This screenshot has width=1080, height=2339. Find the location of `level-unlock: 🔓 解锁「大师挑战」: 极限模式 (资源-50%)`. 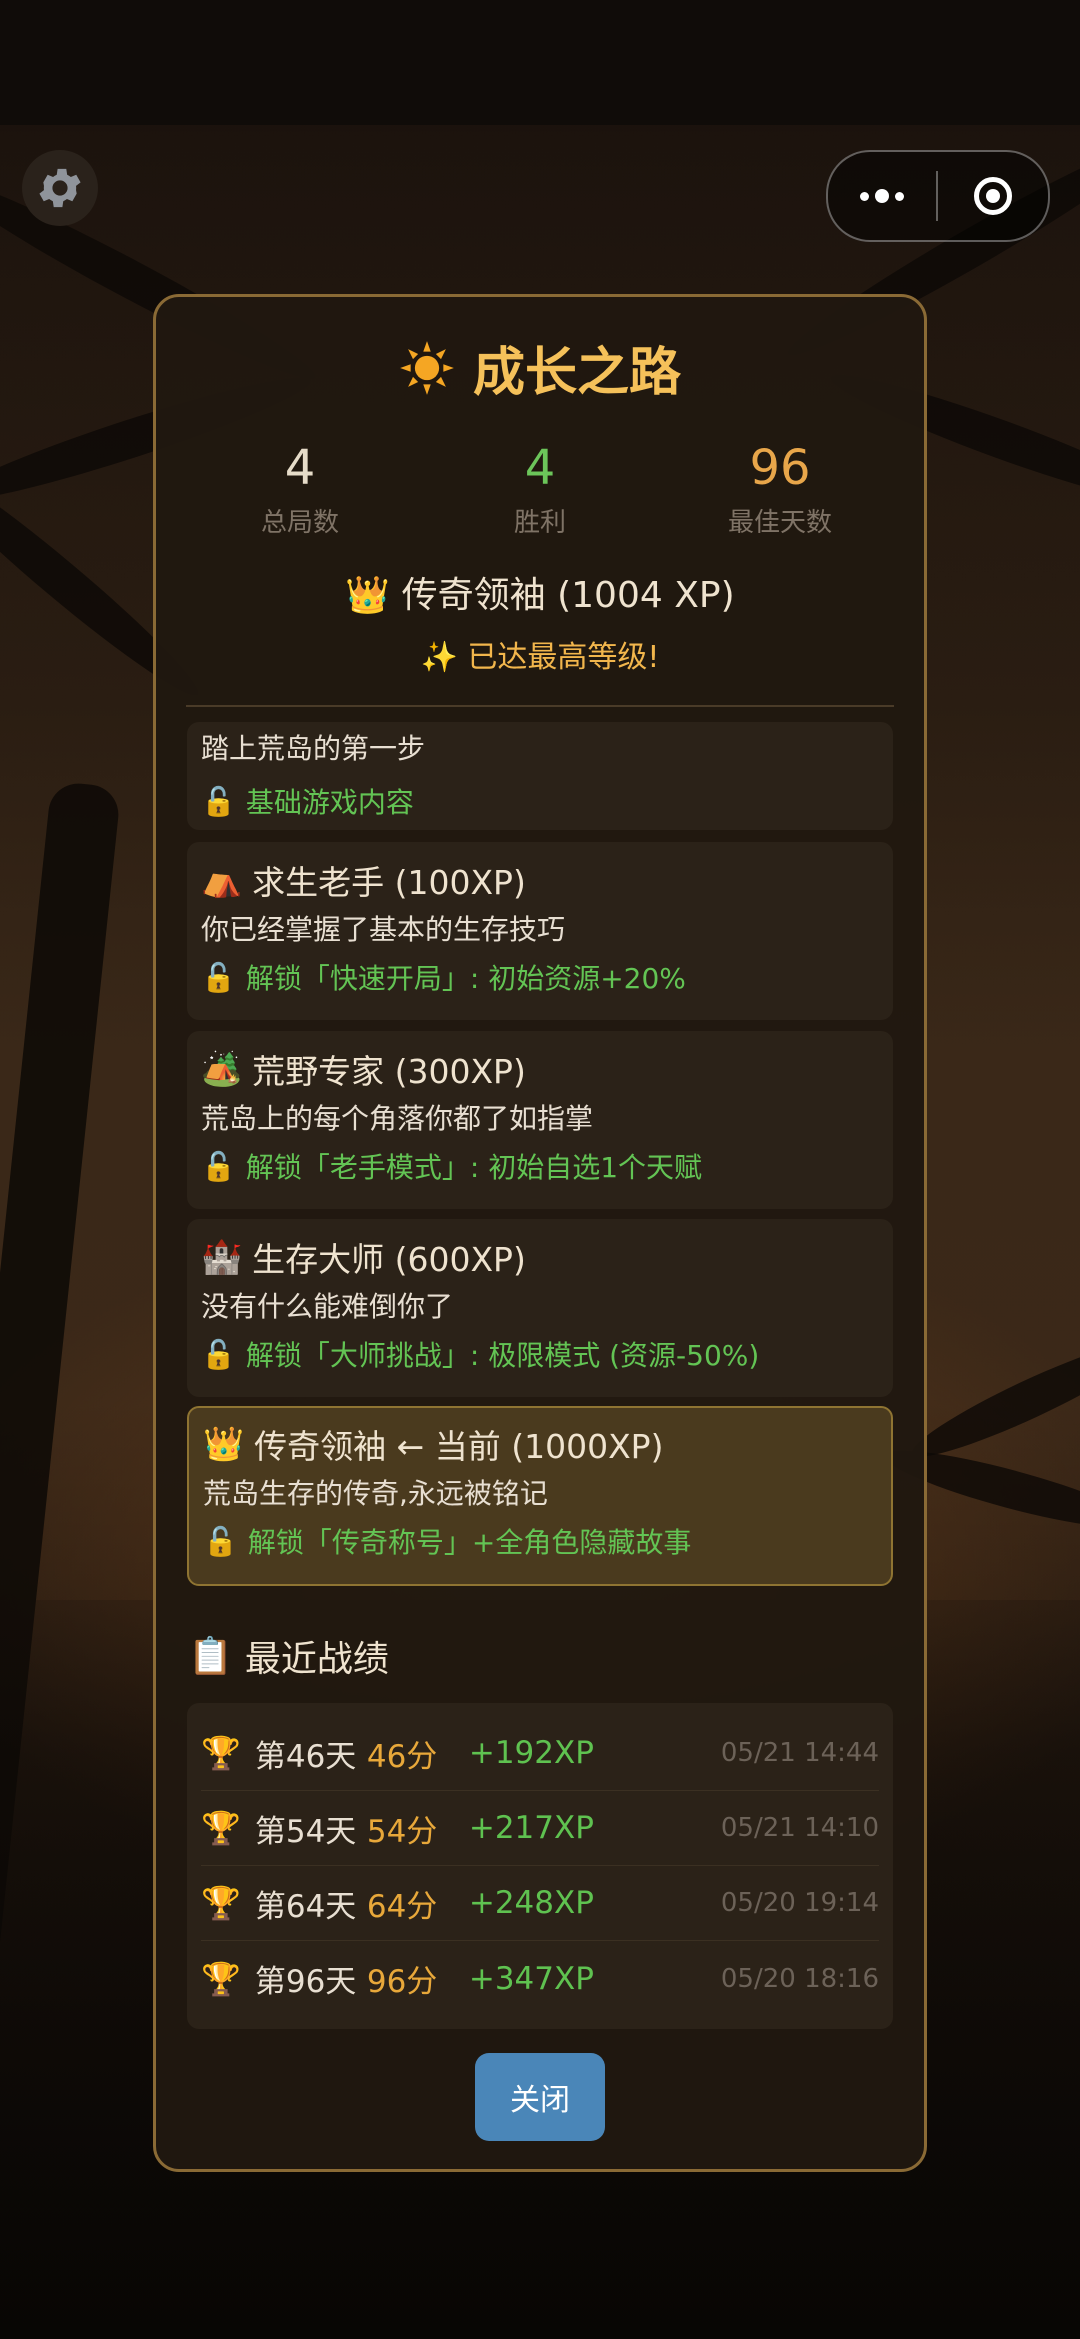

level-unlock: 🔓 解锁「大师挑战」: 极限模式 (资源-50%) is located at coordinates (540, 1354).